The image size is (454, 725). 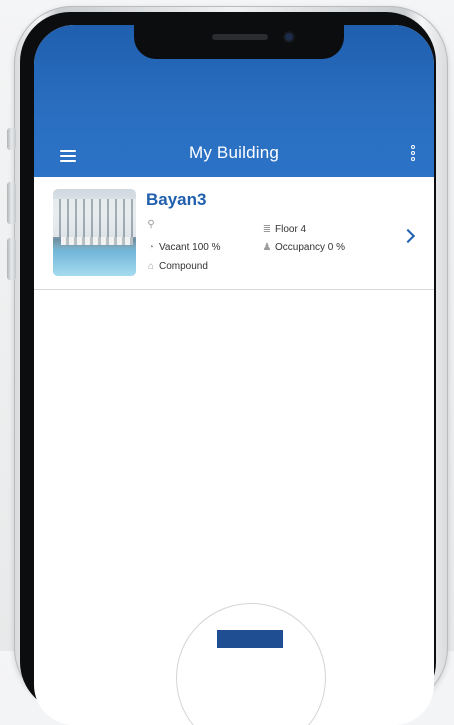 What do you see at coordinates (408, 236) in the screenshot?
I see `chevron-right-icon` at bounding box center [408, 236].